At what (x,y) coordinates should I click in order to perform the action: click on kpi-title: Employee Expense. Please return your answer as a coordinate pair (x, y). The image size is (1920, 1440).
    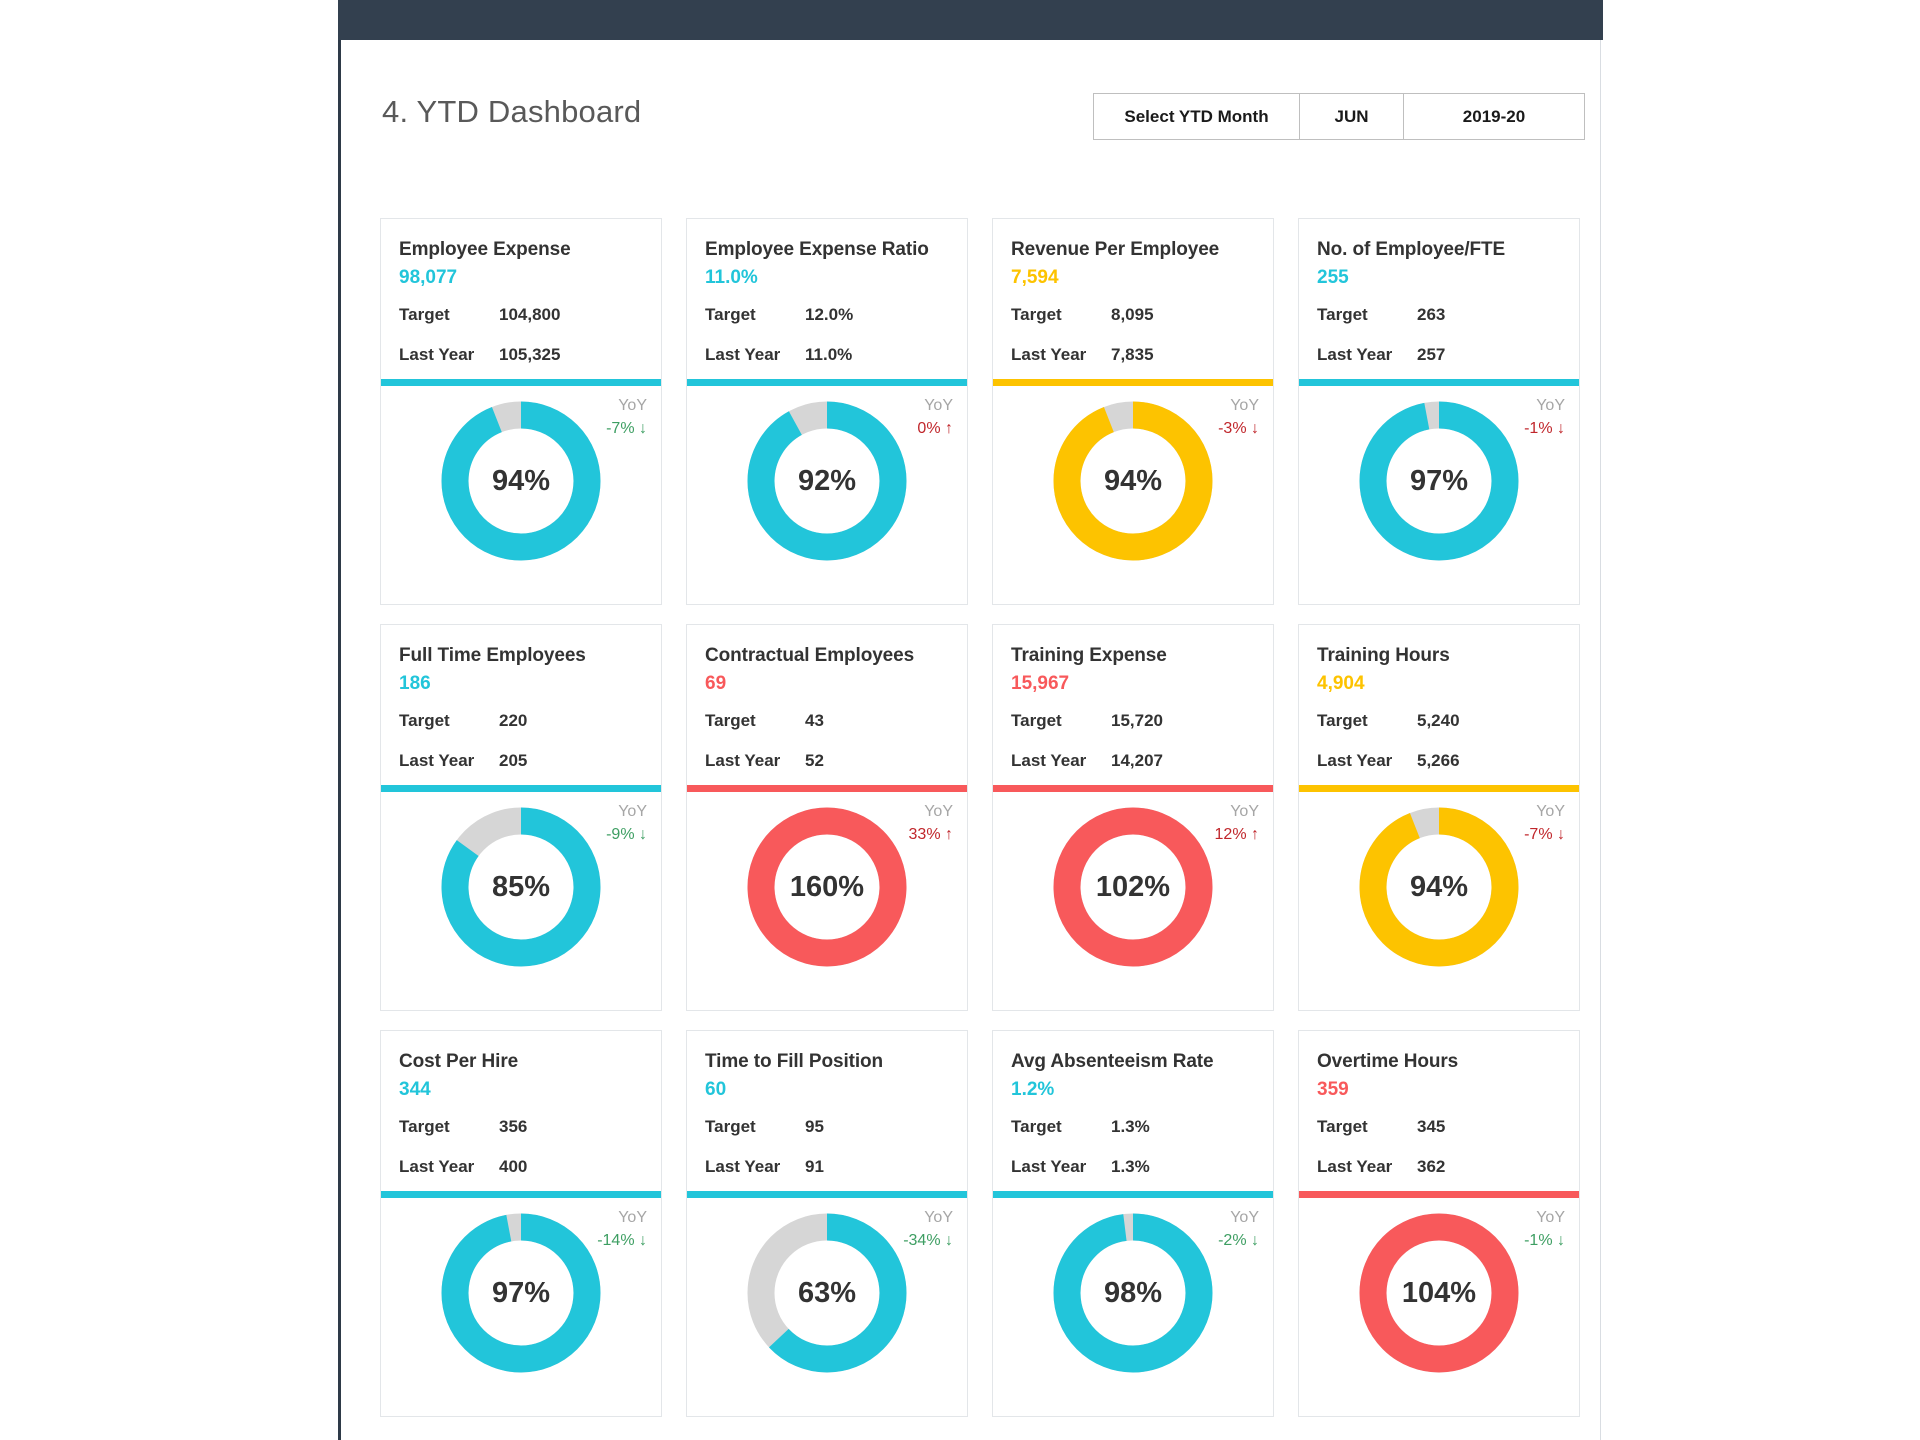
    Looking at the image, I should click on (485, 249).